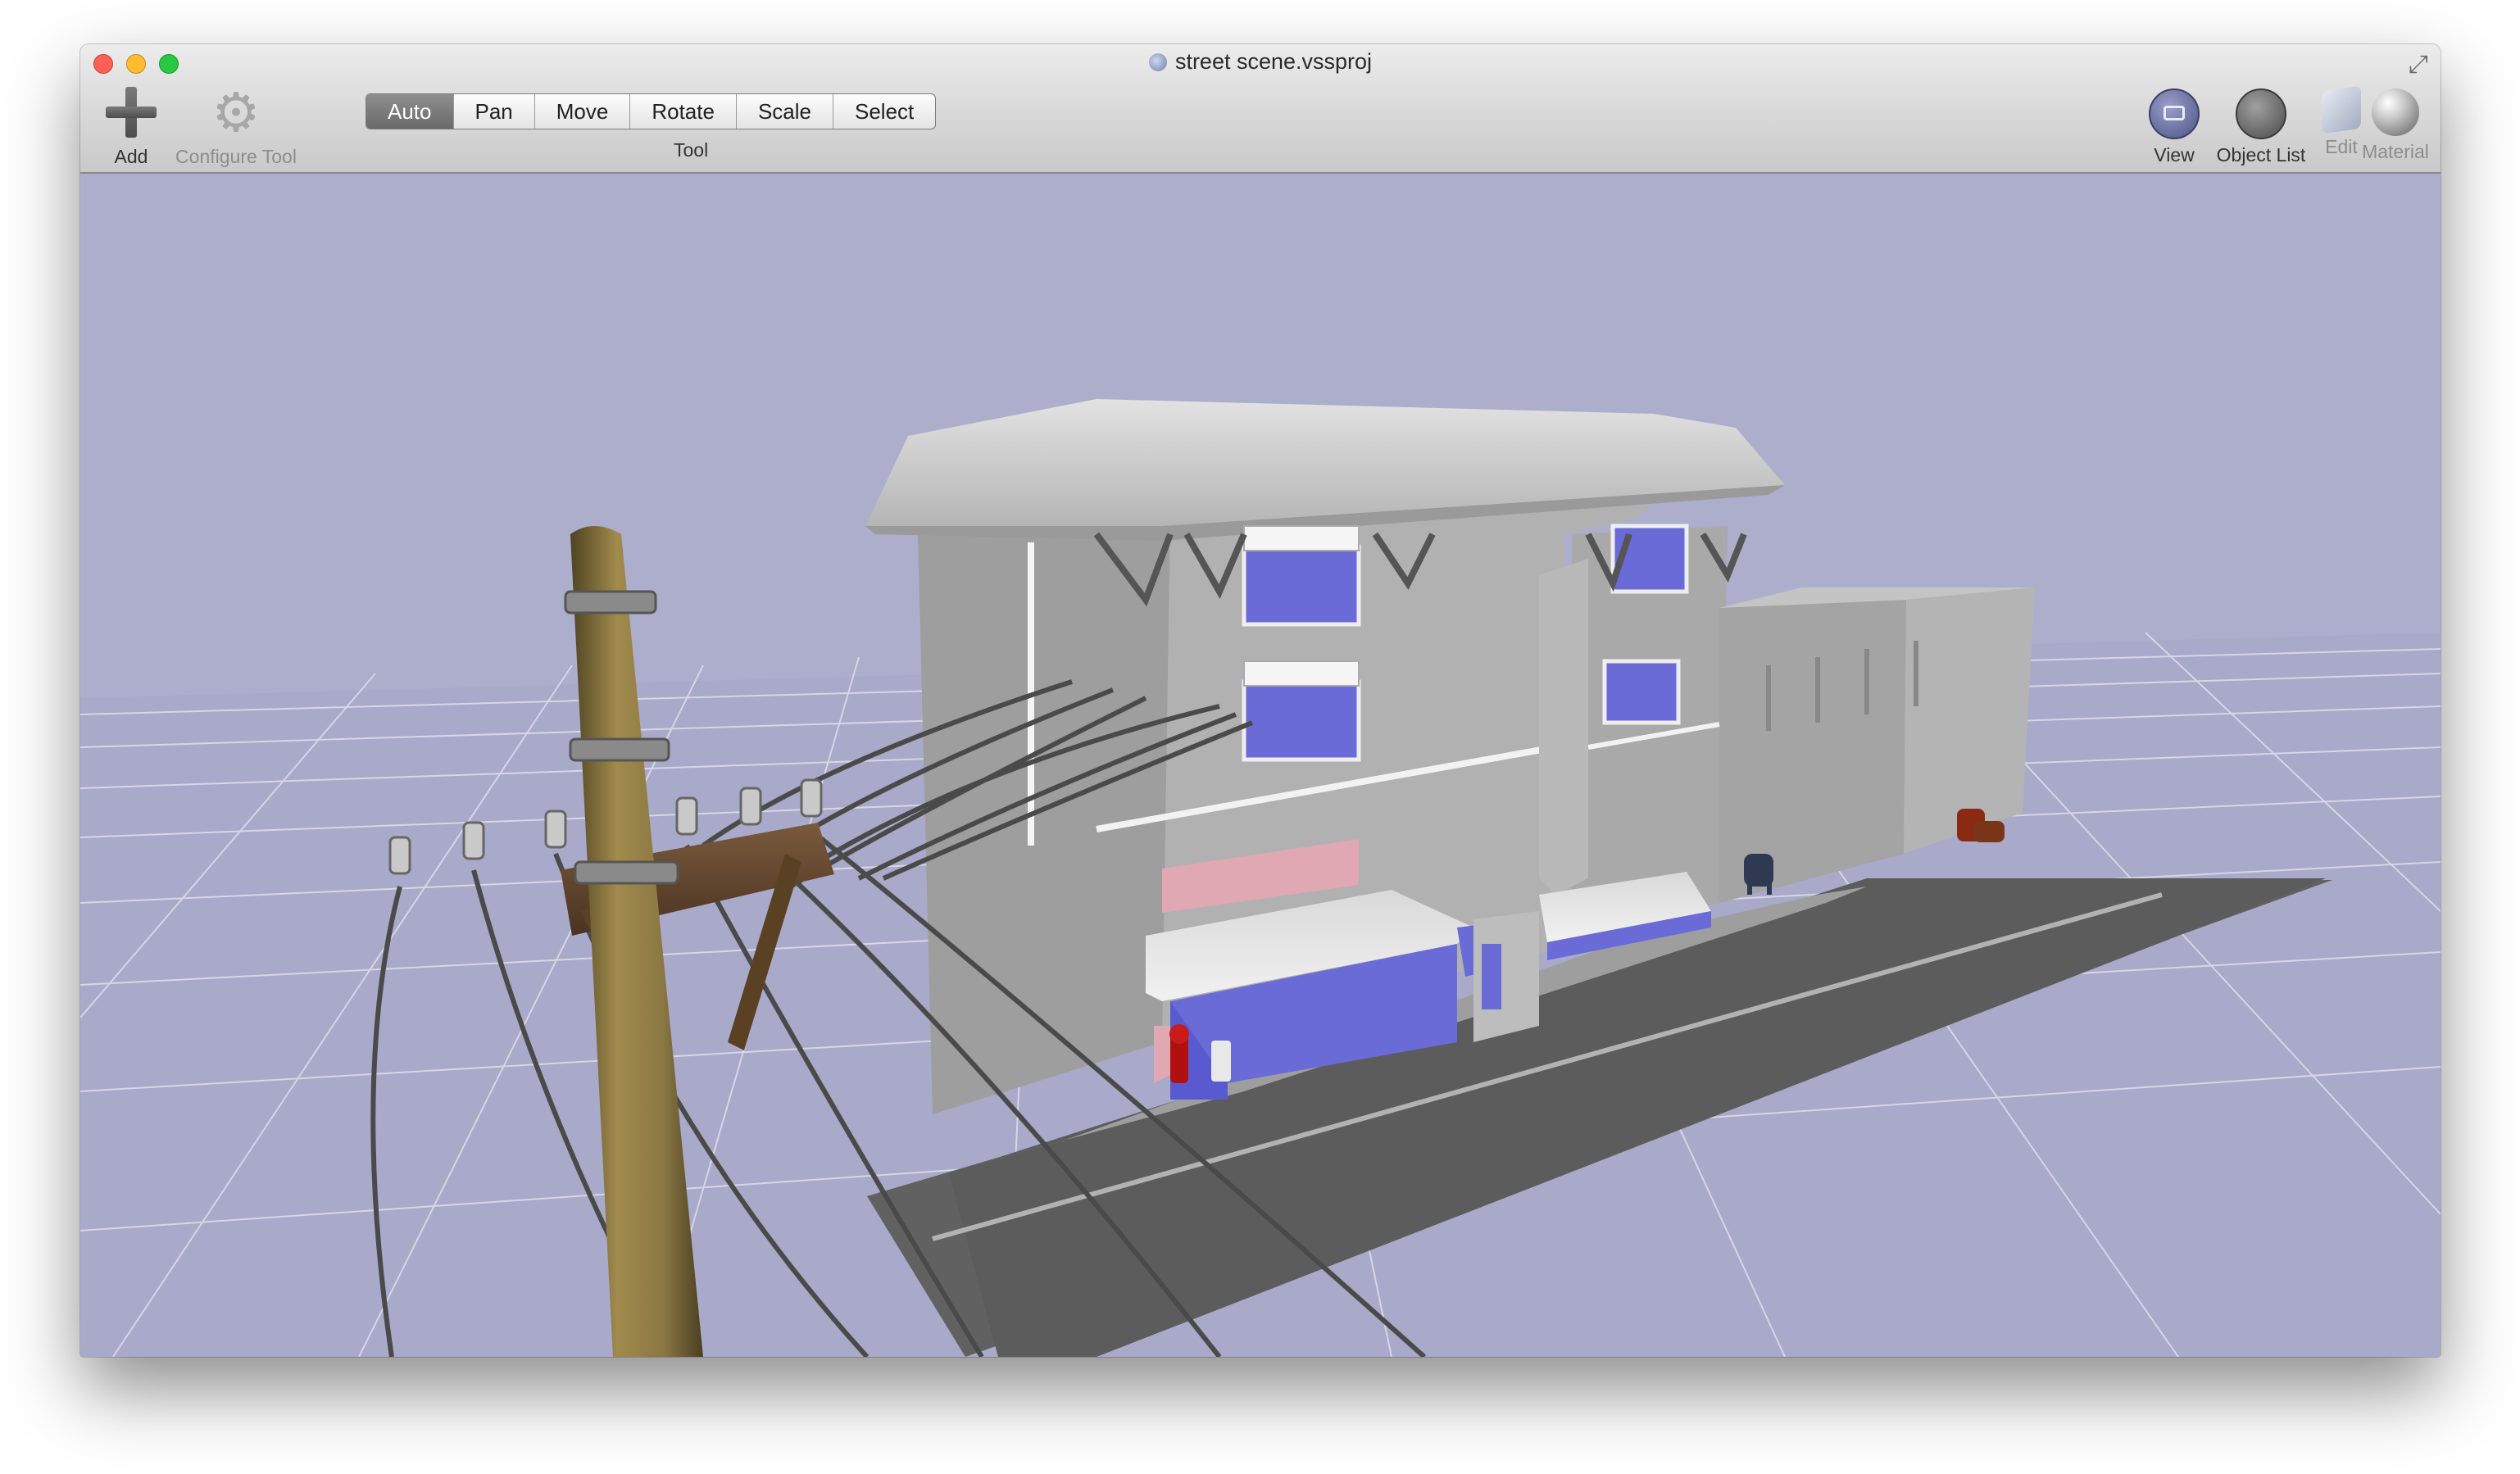 This screenshot has height=1474, width=2520. I want to click on material-button: Material, so click(2395, 125).